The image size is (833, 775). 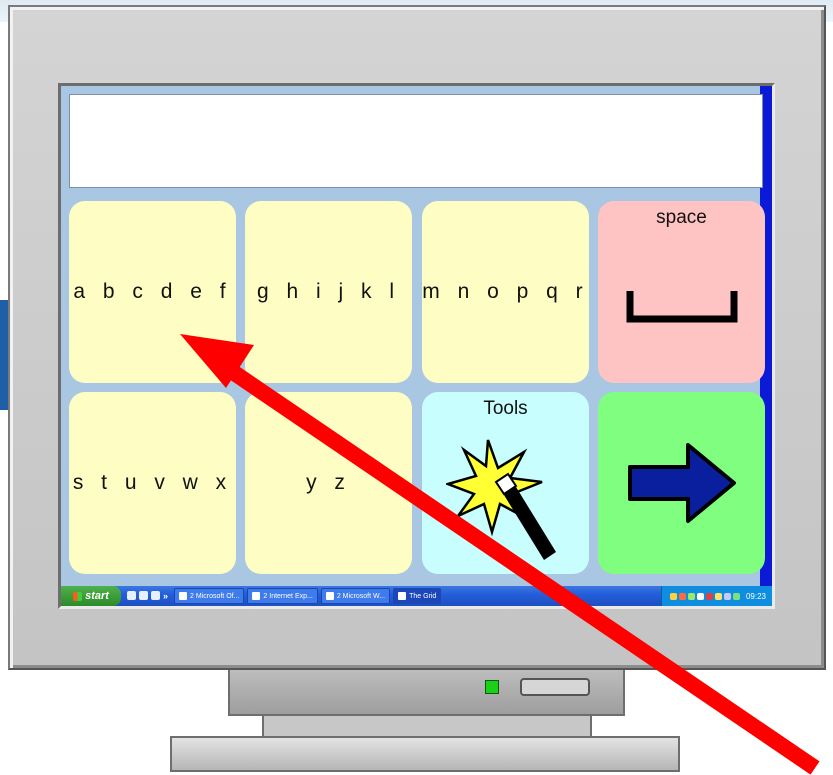 What do you see at coordinates (155, 595) in the screenshot?
I see `window-icon` at bounding box center [155, 595].